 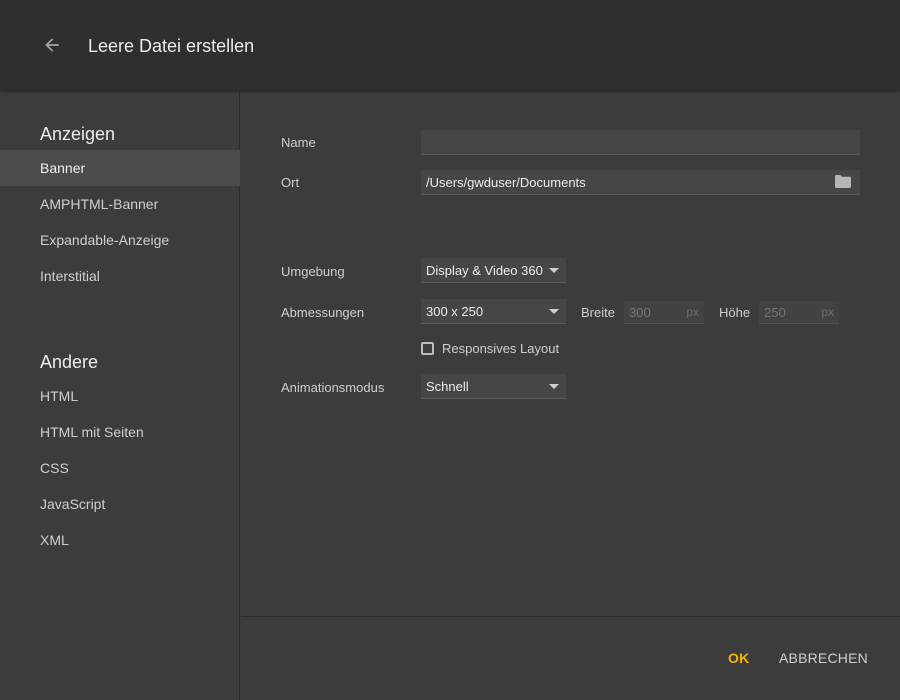 What do you see at coordinates (120, 432) in the screenshot?
I see `sidebar-item-html-pages: HTML mit Seiten` at bounding box center [120, 432].